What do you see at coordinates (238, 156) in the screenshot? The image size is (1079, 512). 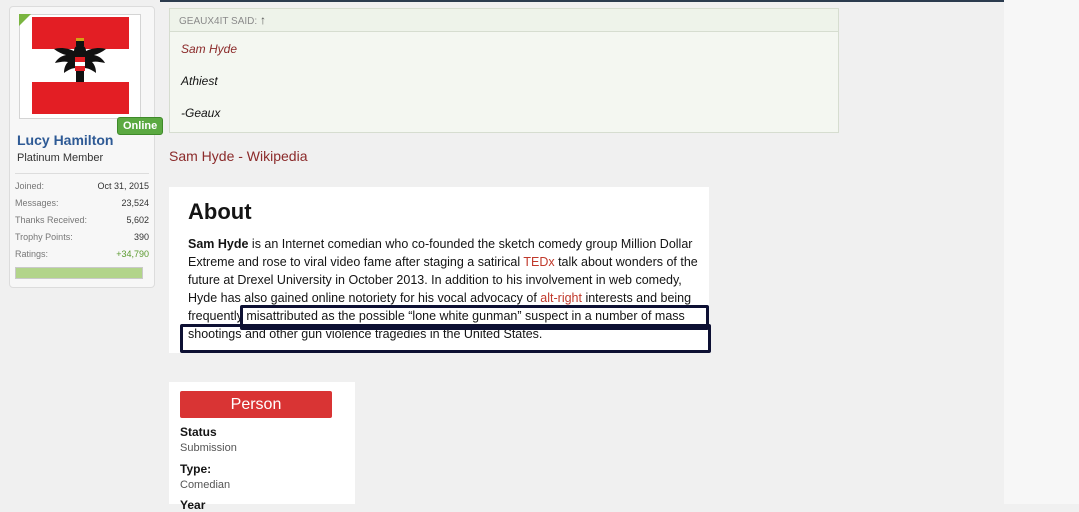 I see `wikipedia-link: Sam Hyde - Wikipedia` at bounding box center [238, 156].